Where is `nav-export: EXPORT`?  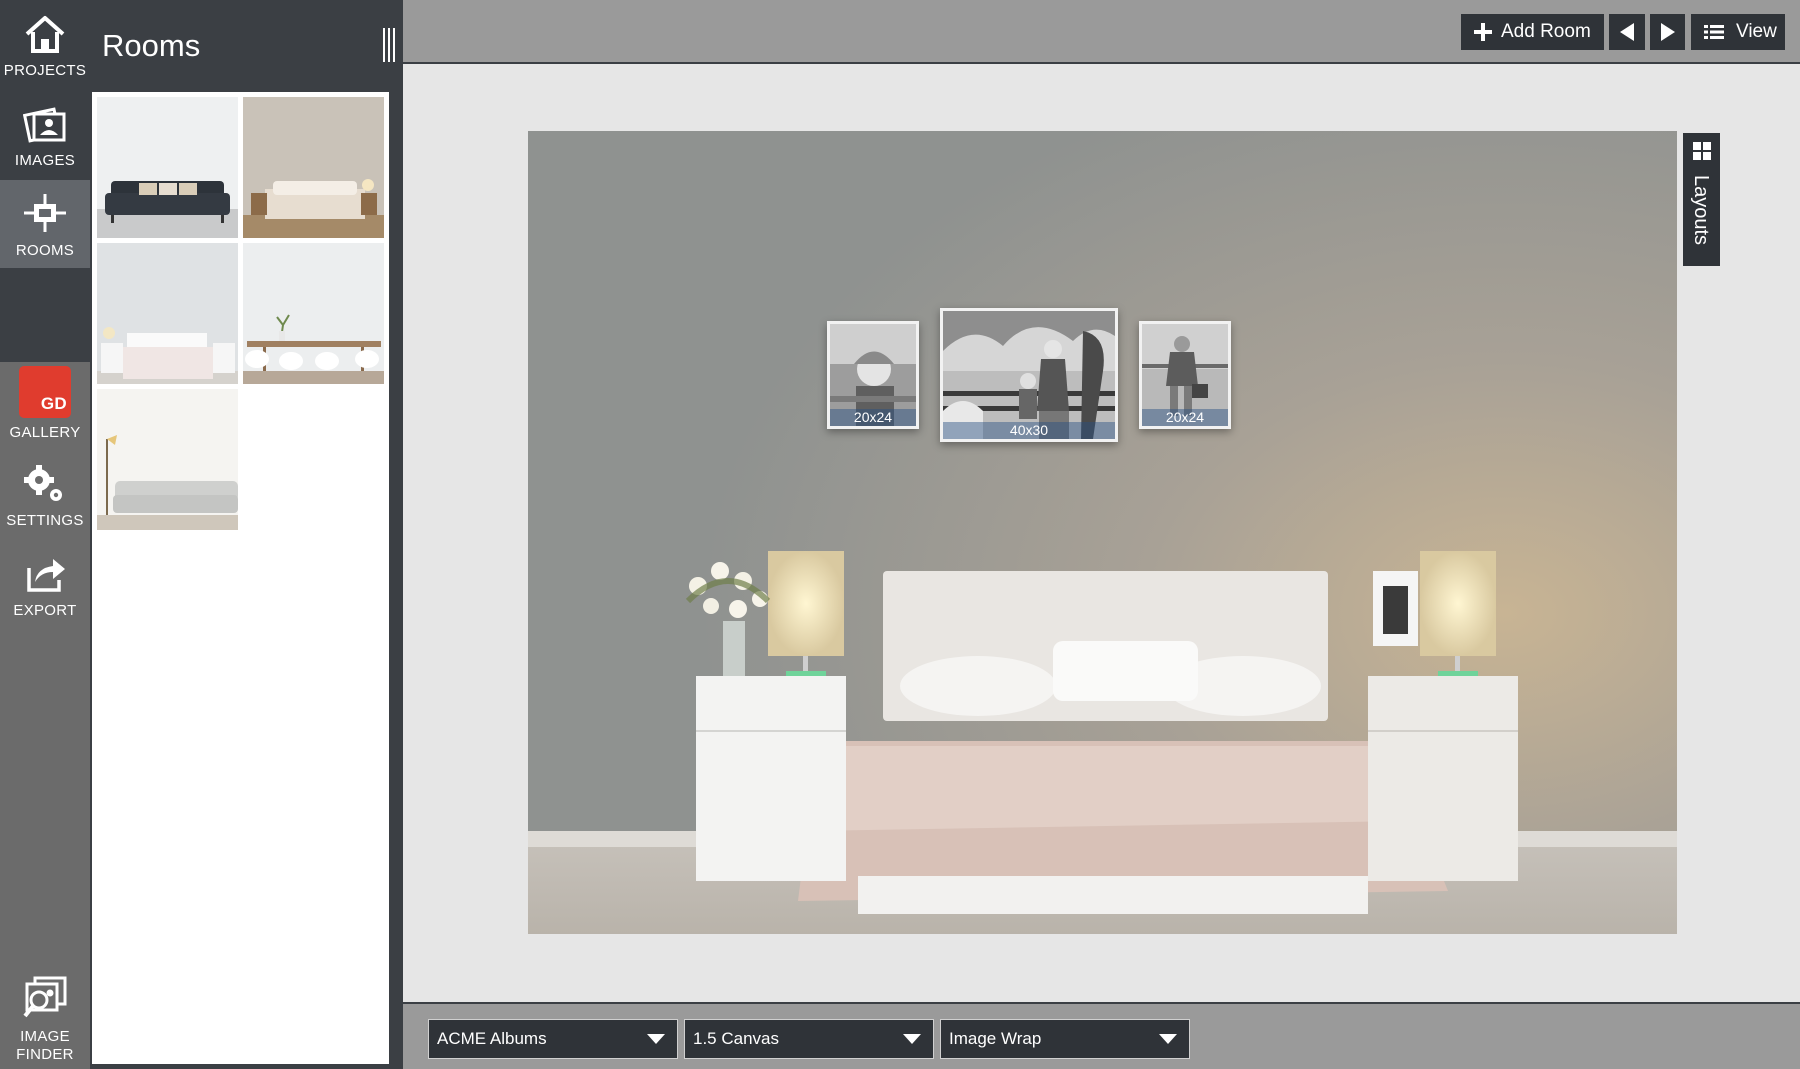 nav-export: EXPORT is located at coordinates (45, 584).